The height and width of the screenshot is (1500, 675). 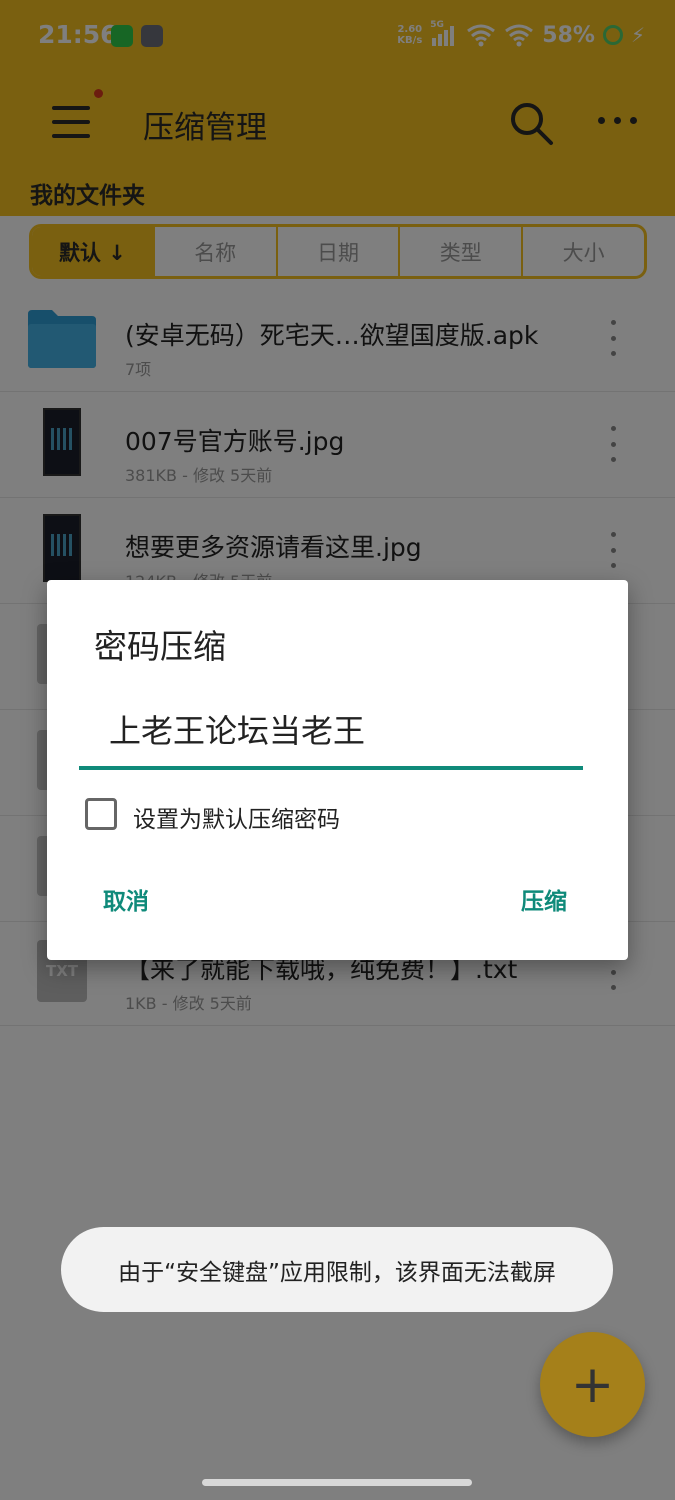 I want to click on default-password-checkbox, so click(x=101, y=814).